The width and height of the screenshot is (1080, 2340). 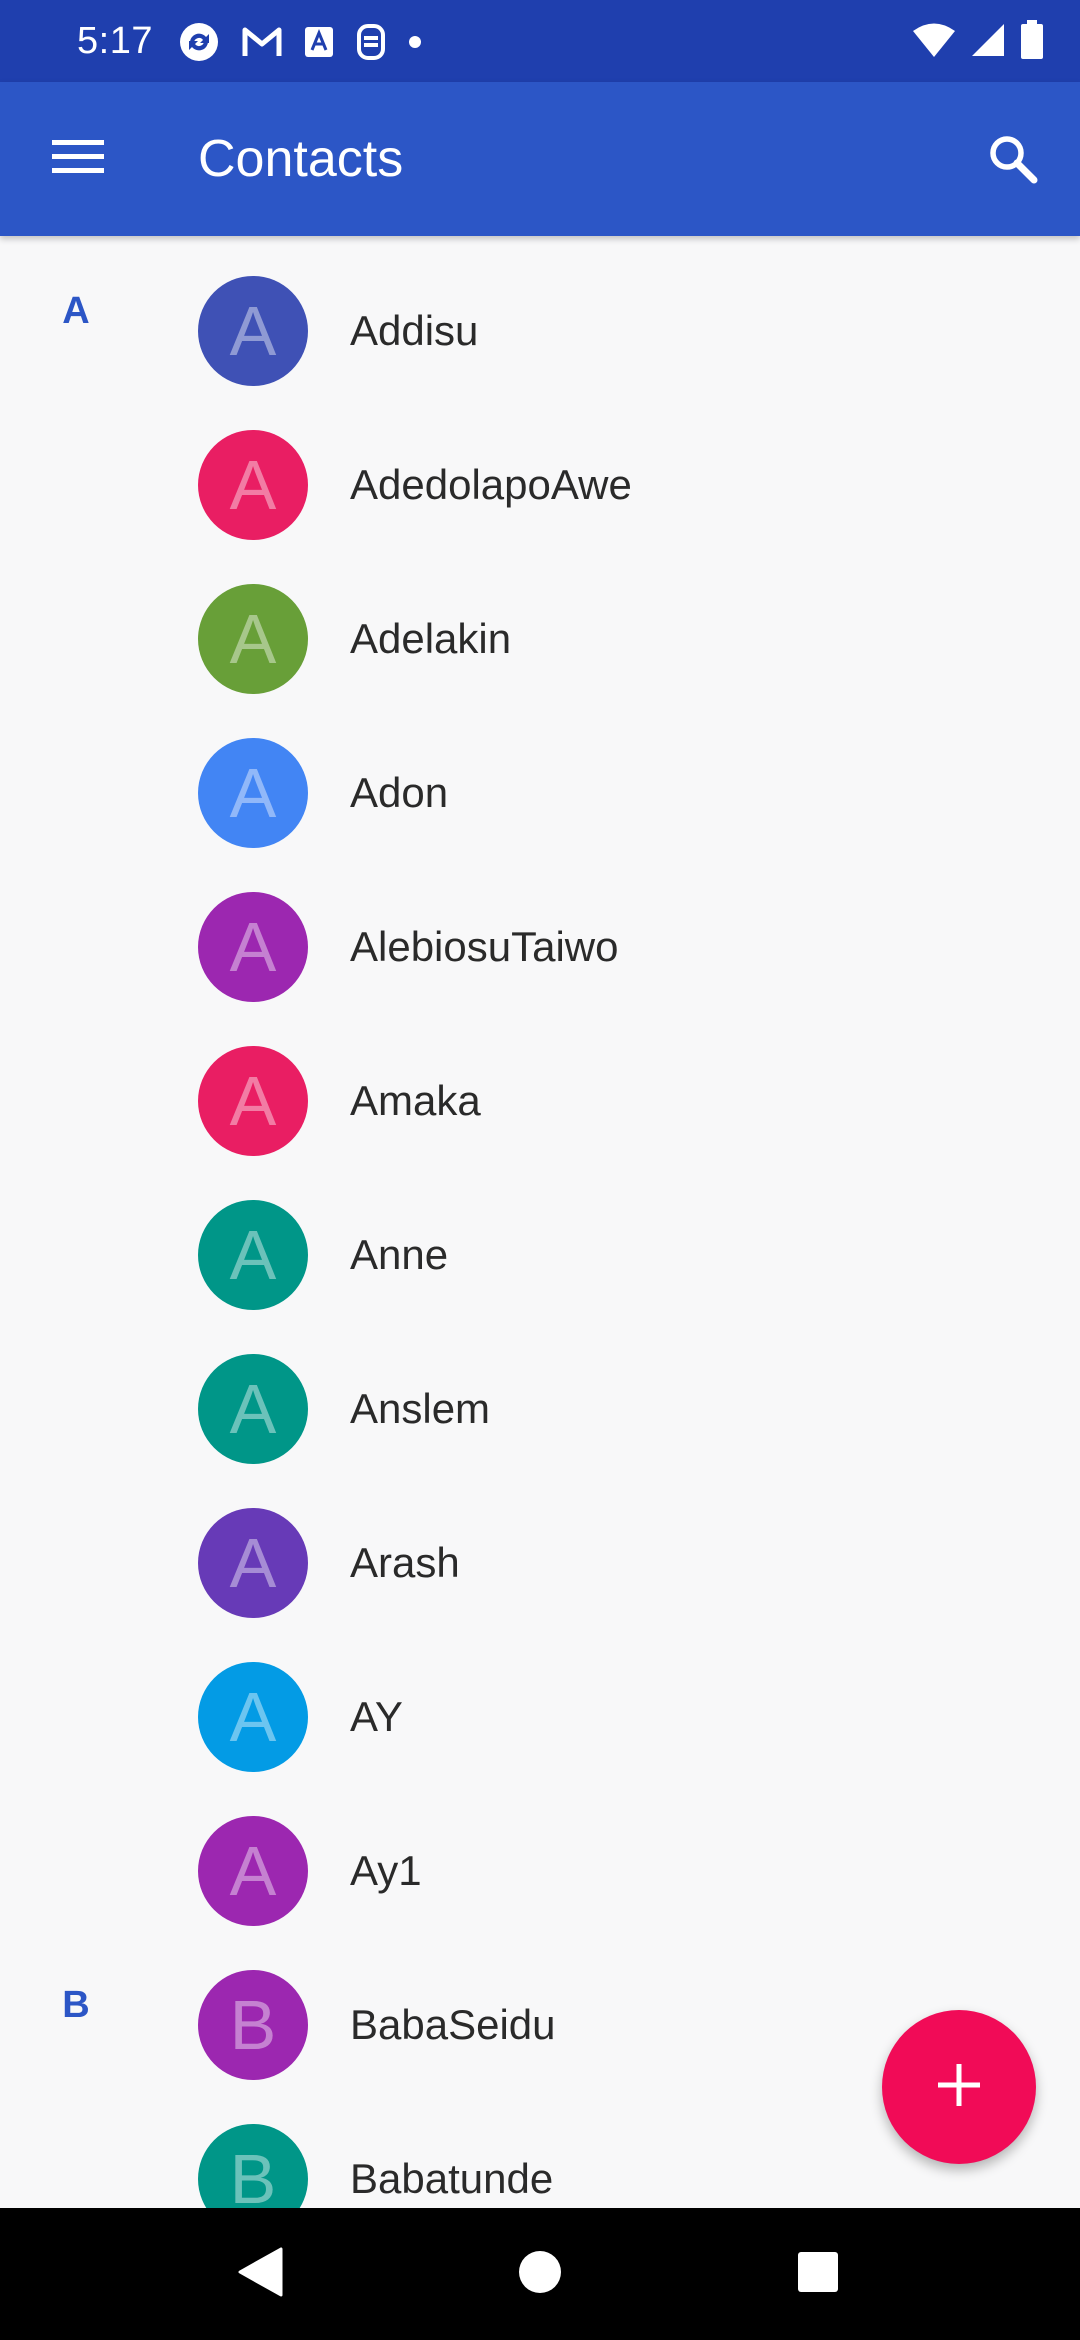 What do you see at coordinates (431, 638) in the screenshot?
I see `contact-name: Adelakin` at bounding box center [431, 638].